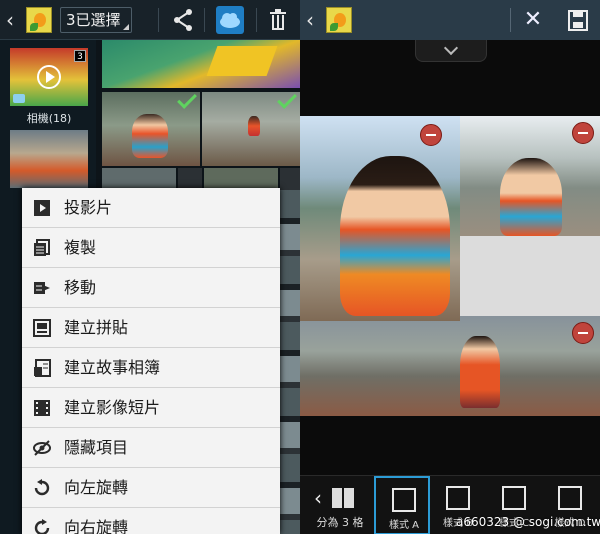  Describe the element at coordinates (42, 526) in the screenshot. I see `rotate-right-icon` at that location.